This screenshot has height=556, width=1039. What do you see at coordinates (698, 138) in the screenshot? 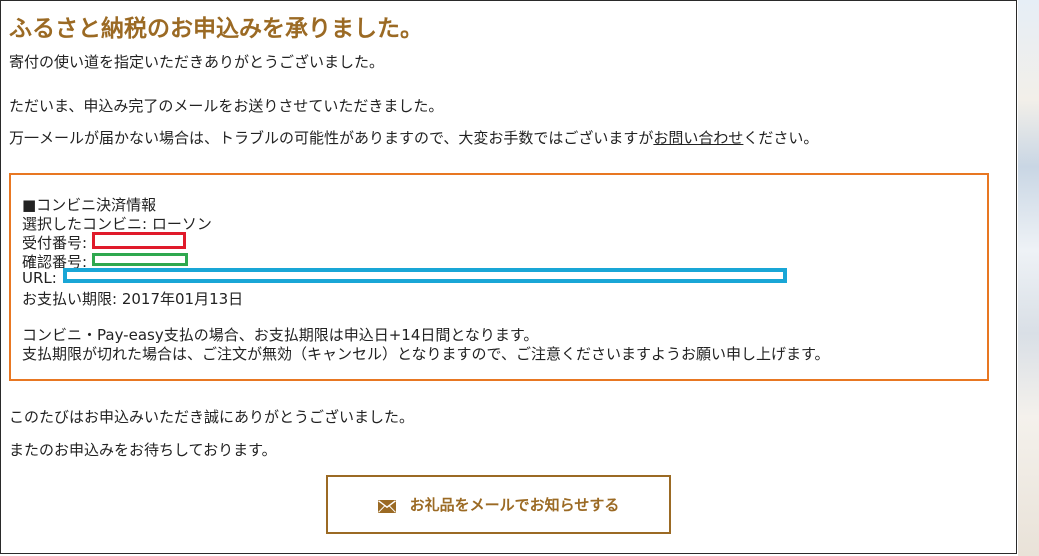
I see `contact-link: お問い合わせ` at bounding box center [698, 138].